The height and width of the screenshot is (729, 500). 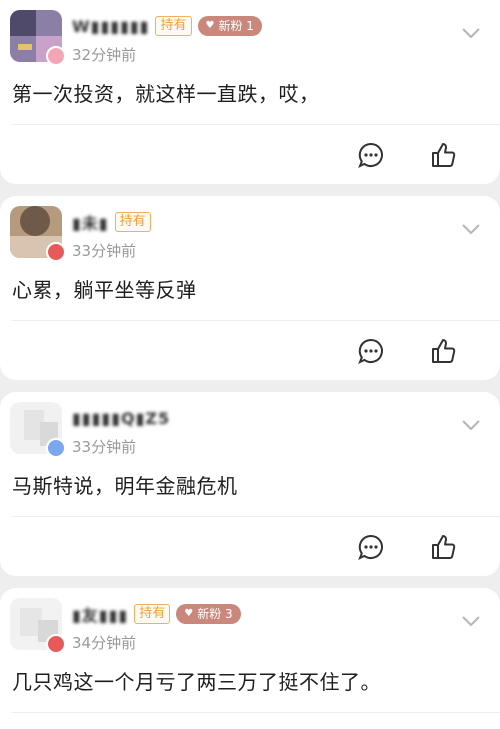 What do you see at coordinates (166, 94) in the screenshot?
I see `comment-text: 第一次投资，就这样一直跌，哎，` at bounding box center [166, 94].